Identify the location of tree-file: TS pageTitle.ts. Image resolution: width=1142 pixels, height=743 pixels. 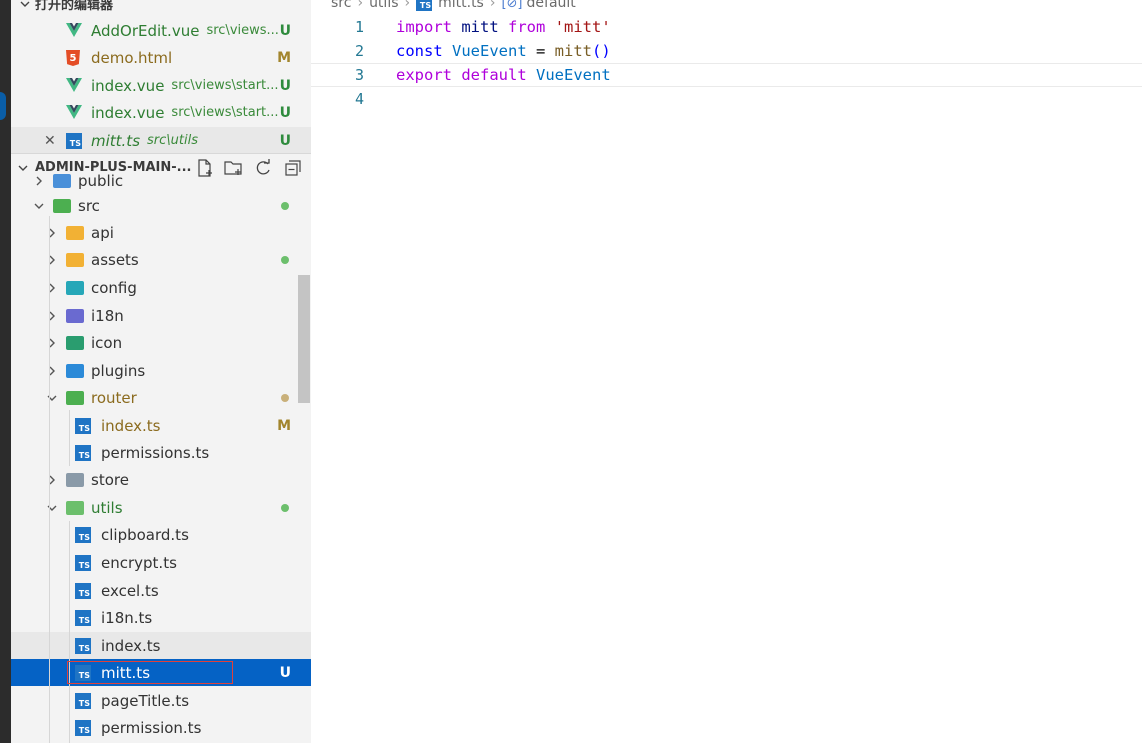
(161, 700).